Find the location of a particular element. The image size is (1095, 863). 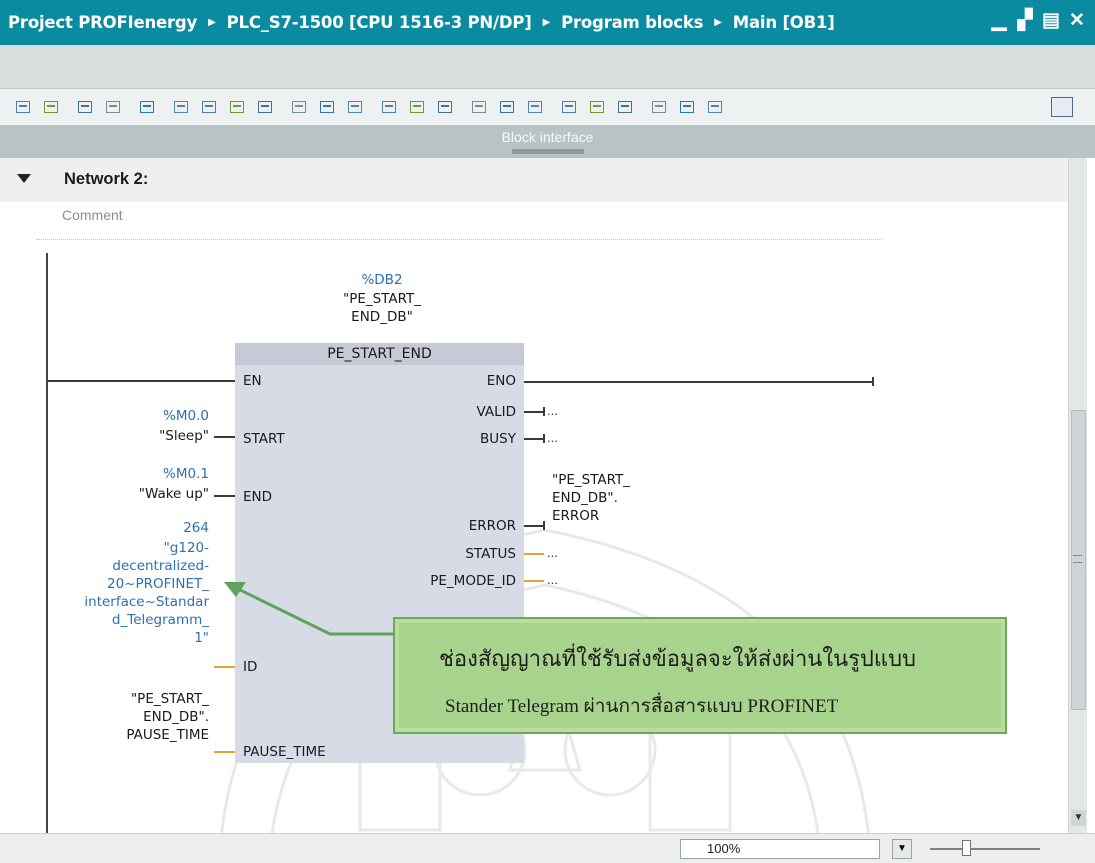

restore-icon: ▞ is located at coordinates (1025, 21).